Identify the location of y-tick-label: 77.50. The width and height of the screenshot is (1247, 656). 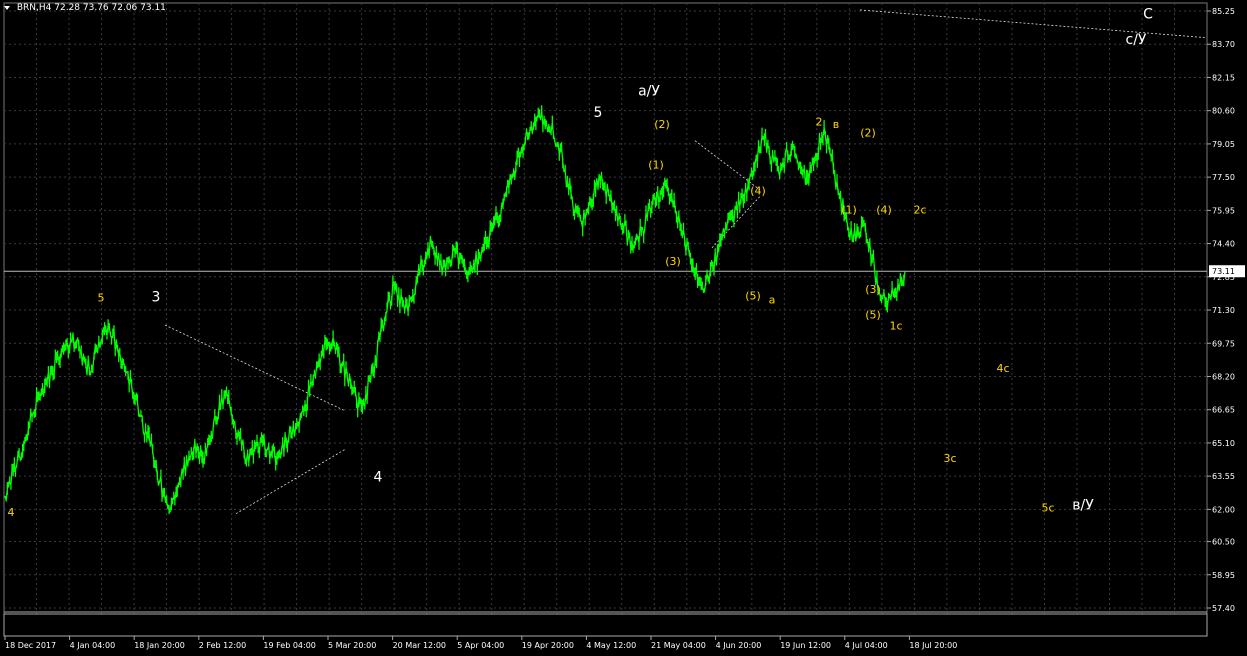
(1223, 177).